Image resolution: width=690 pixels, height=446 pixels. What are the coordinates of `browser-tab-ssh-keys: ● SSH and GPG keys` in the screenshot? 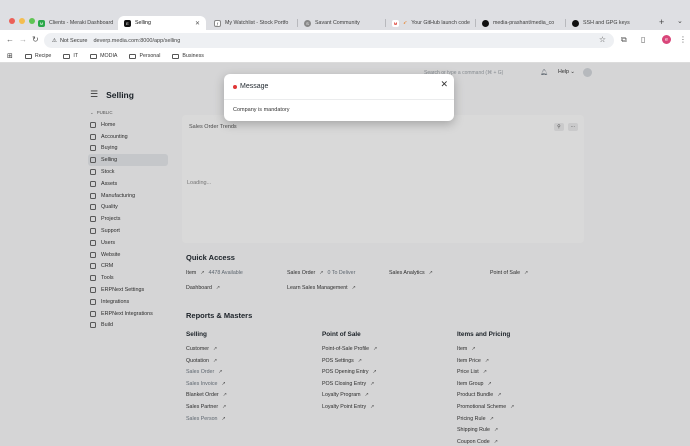 It's located at (610, 23).